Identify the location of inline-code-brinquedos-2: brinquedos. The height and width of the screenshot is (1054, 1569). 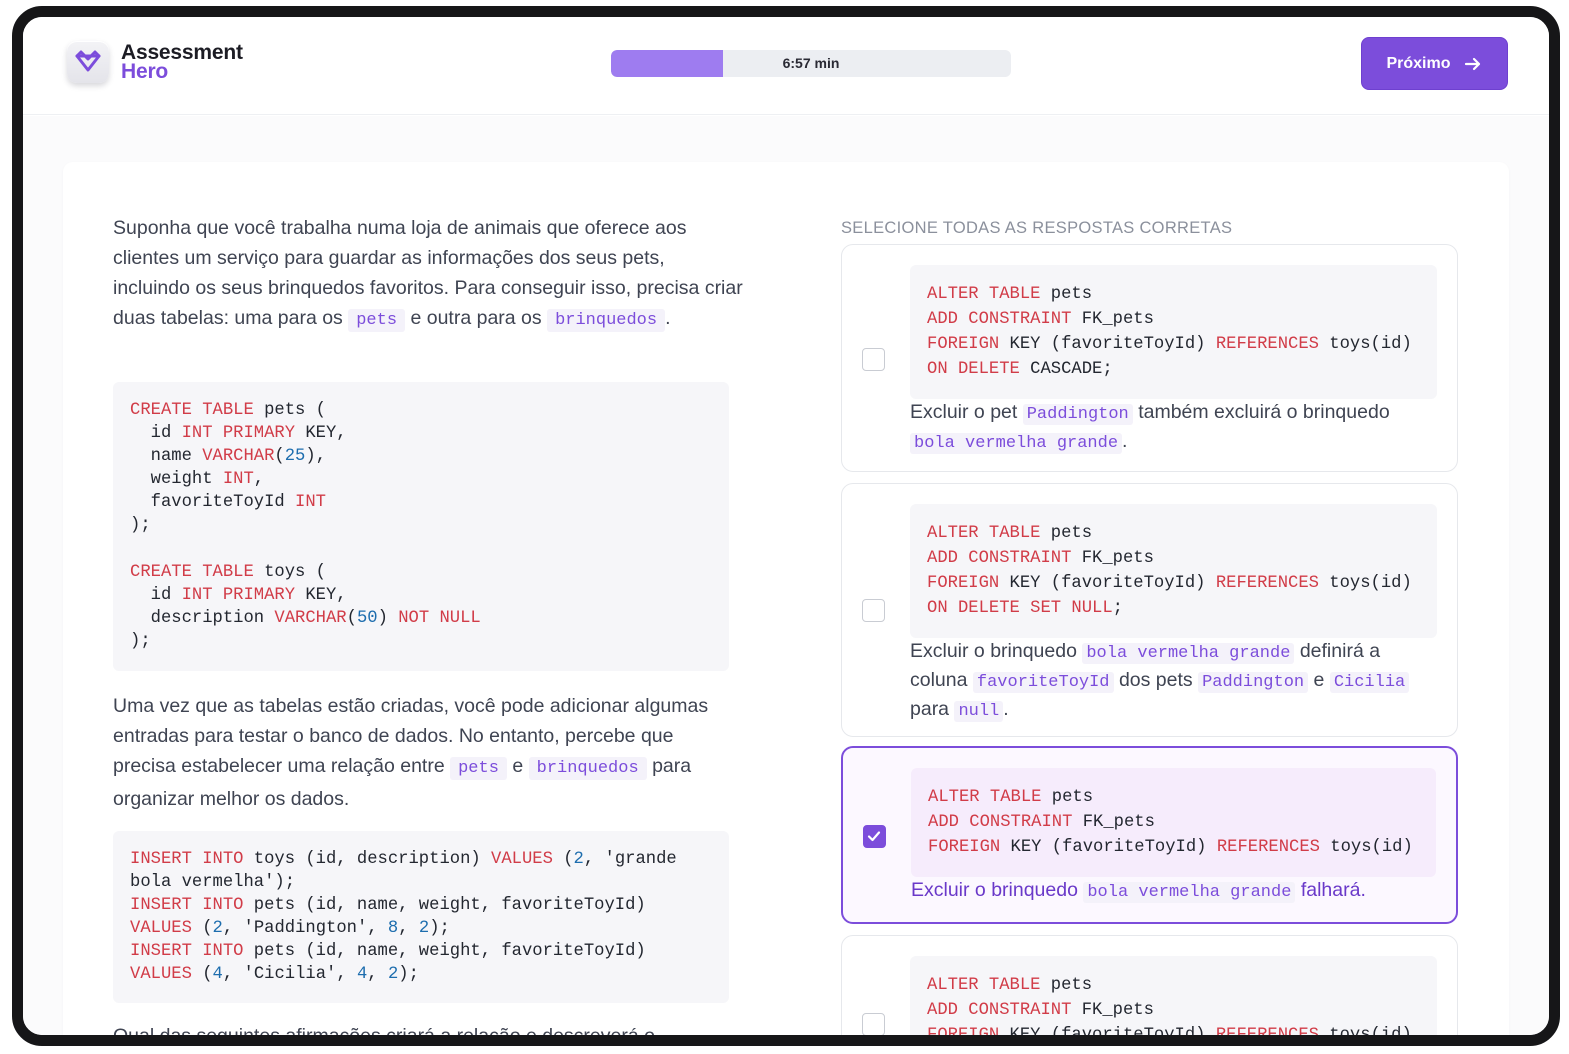
(587, 768).